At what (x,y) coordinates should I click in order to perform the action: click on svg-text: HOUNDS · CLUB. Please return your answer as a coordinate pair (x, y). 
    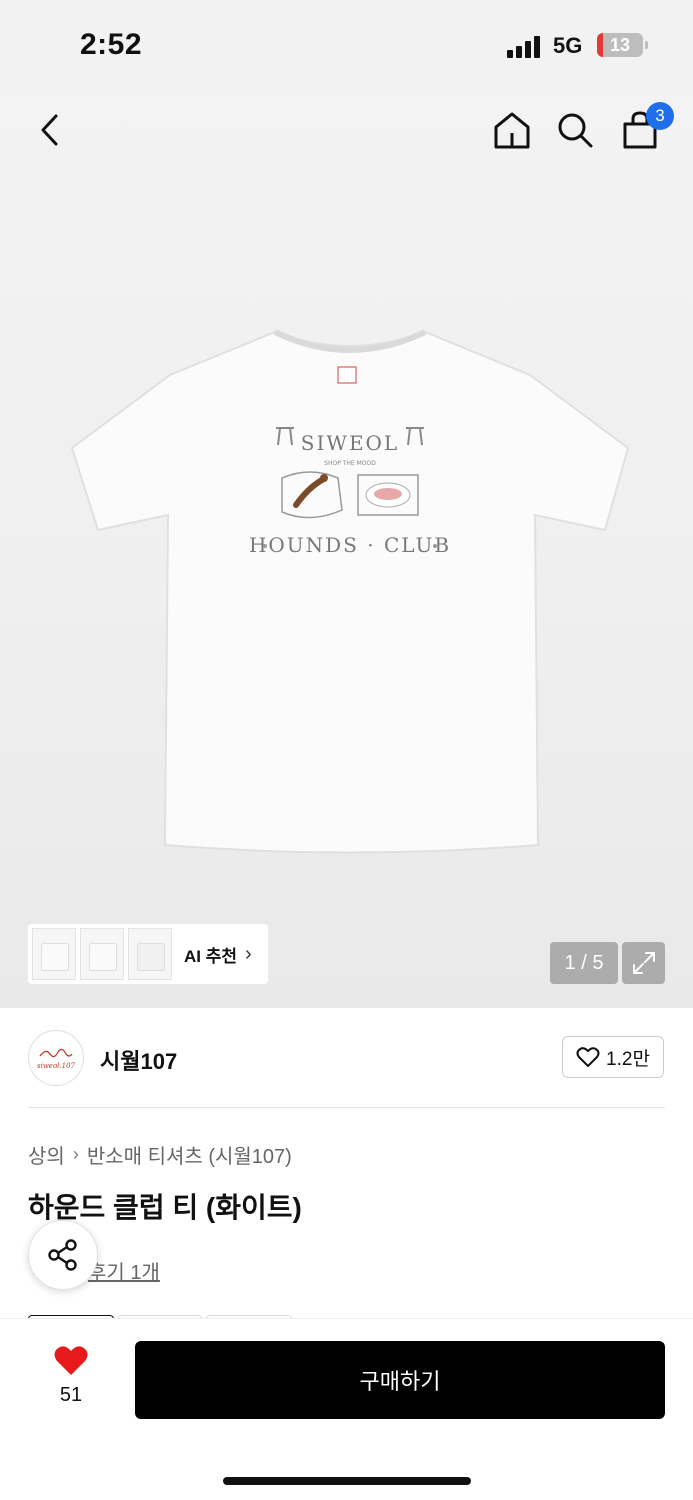
    Looking at the image, I should click on (350, 545).